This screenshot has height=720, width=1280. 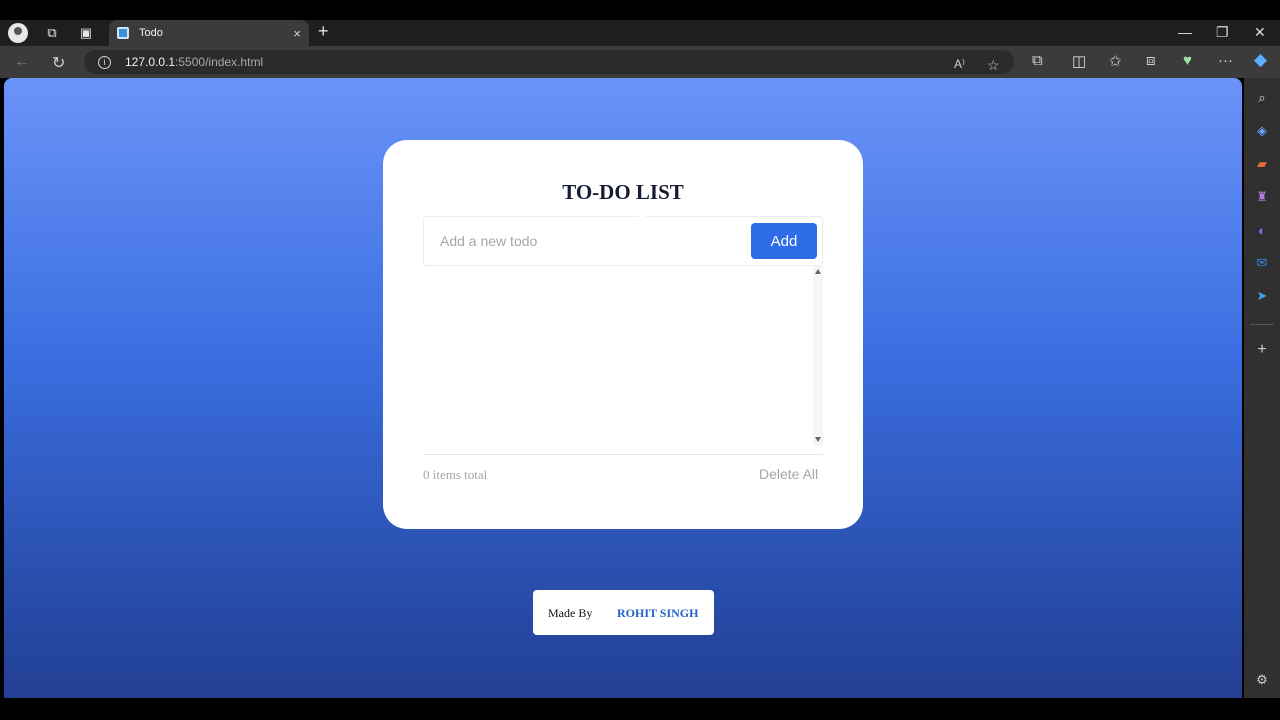 What do you see at coordinates (658, 613) in the screenshot?
I see `author-name: ROHIT SINGH` at bounding box center [658, 613].